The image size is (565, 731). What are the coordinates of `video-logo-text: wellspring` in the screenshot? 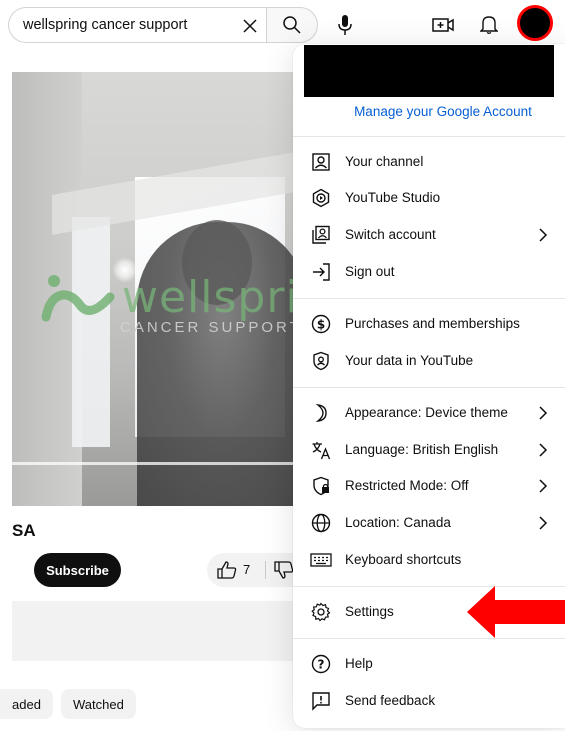 It's located at (212, 297).